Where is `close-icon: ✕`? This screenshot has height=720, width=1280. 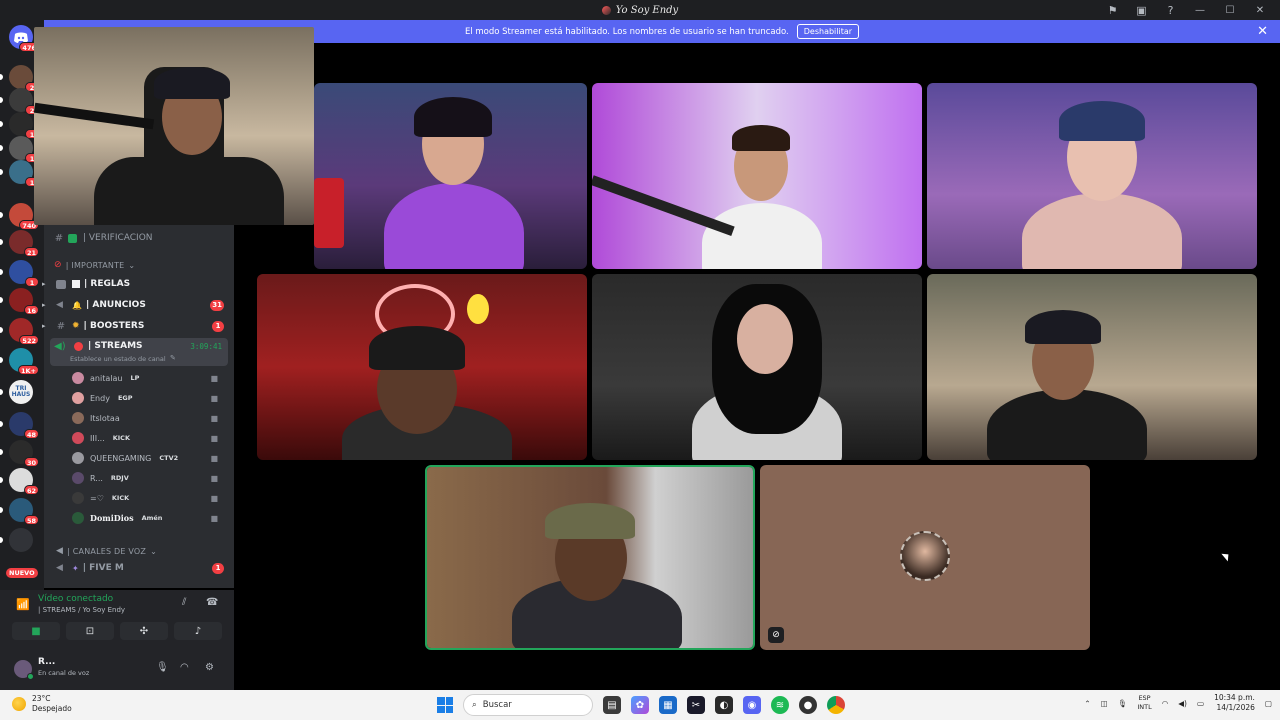 close-icon: ✕ is located at coordinates (1262, 31).